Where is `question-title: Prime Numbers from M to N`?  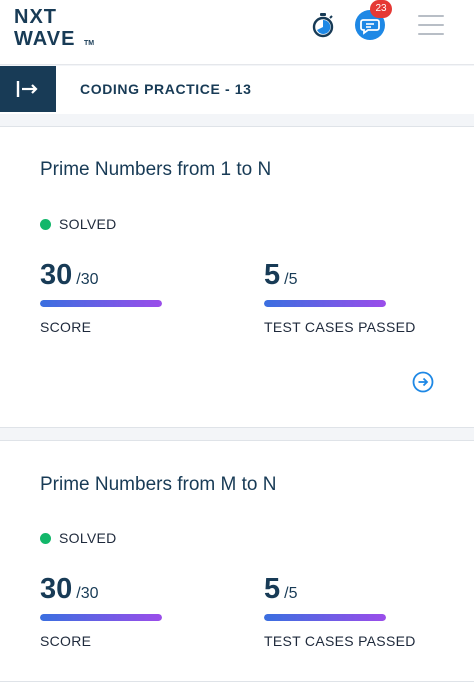 question-title: Prime Numbers from M to N is located at coordinates (158, 484).